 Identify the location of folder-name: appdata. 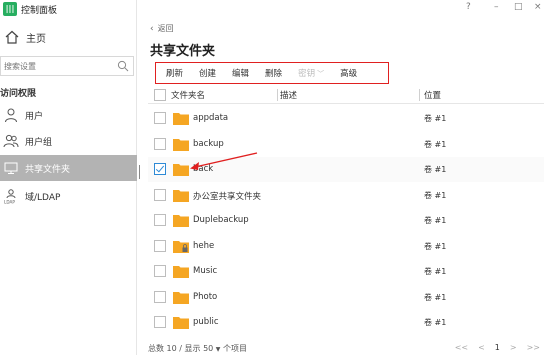
(211, 118).